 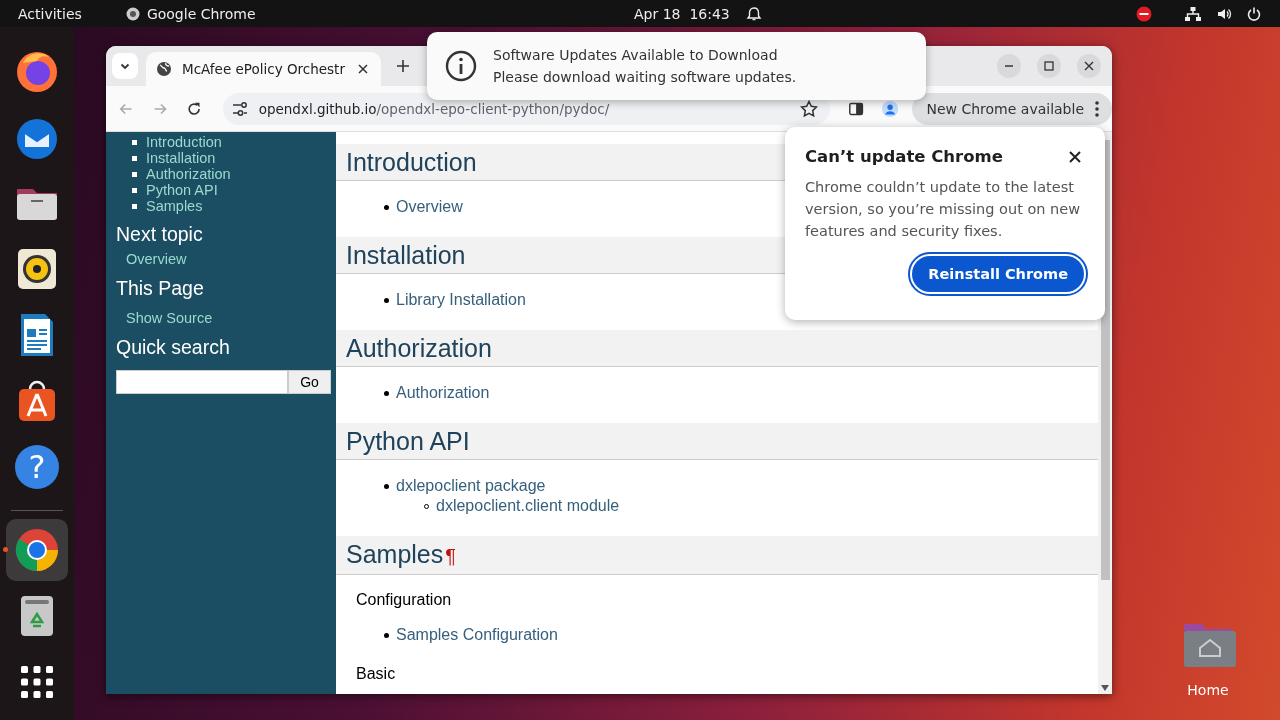 I want to click on dialog-title: Can’t update Chrome, so click(x=904, y=156).